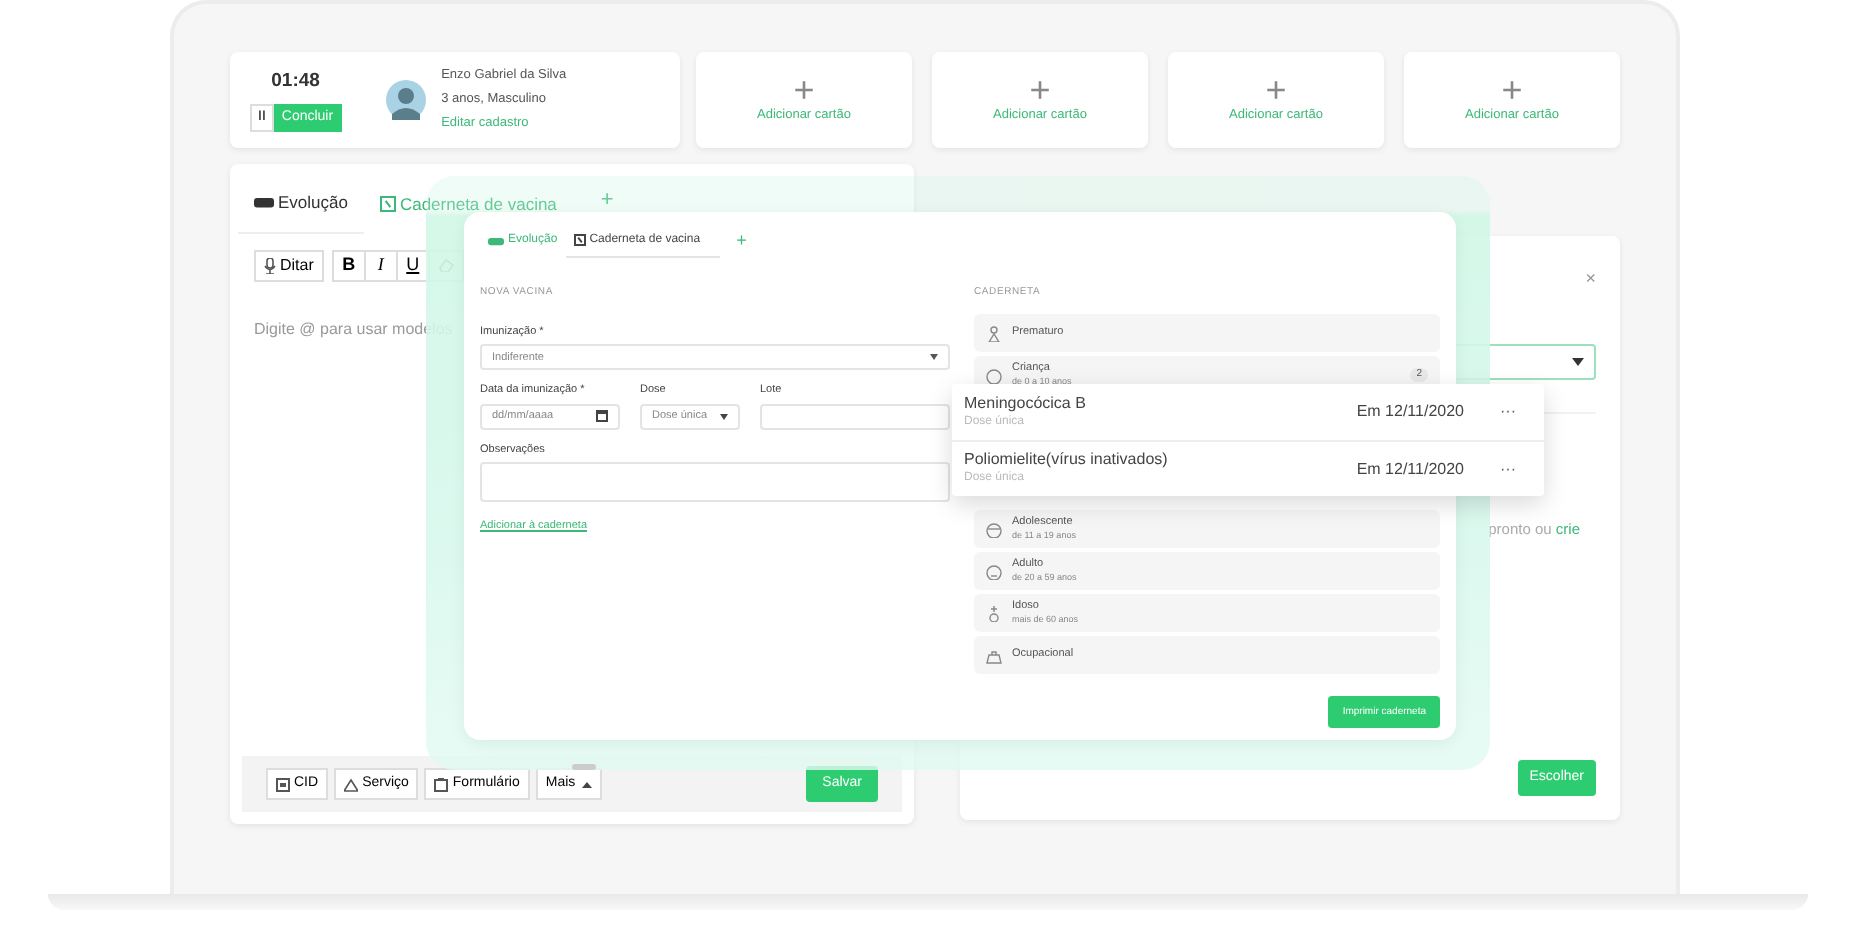 The height and width of the screenshot is (930, 1856). I want to click on triangle-icon, so click(351, 784).